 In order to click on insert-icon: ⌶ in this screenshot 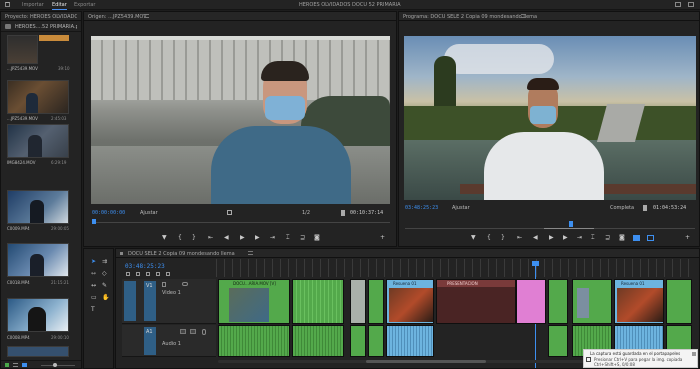, I will do `click(288, 238)`.